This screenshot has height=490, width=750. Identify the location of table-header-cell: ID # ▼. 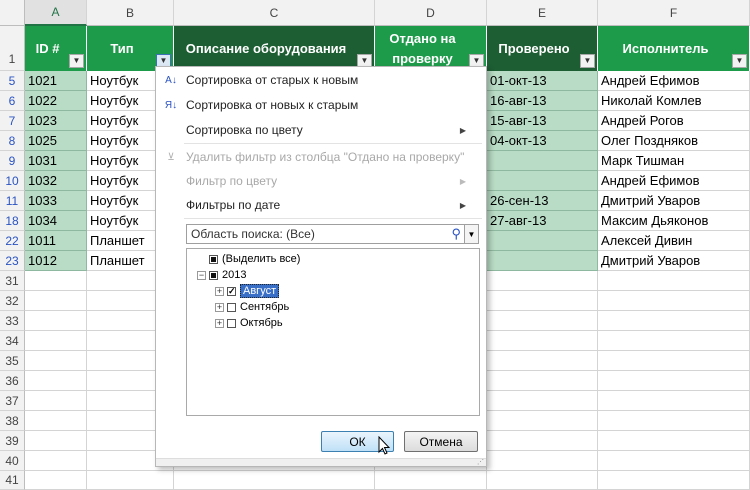
(56, 48).